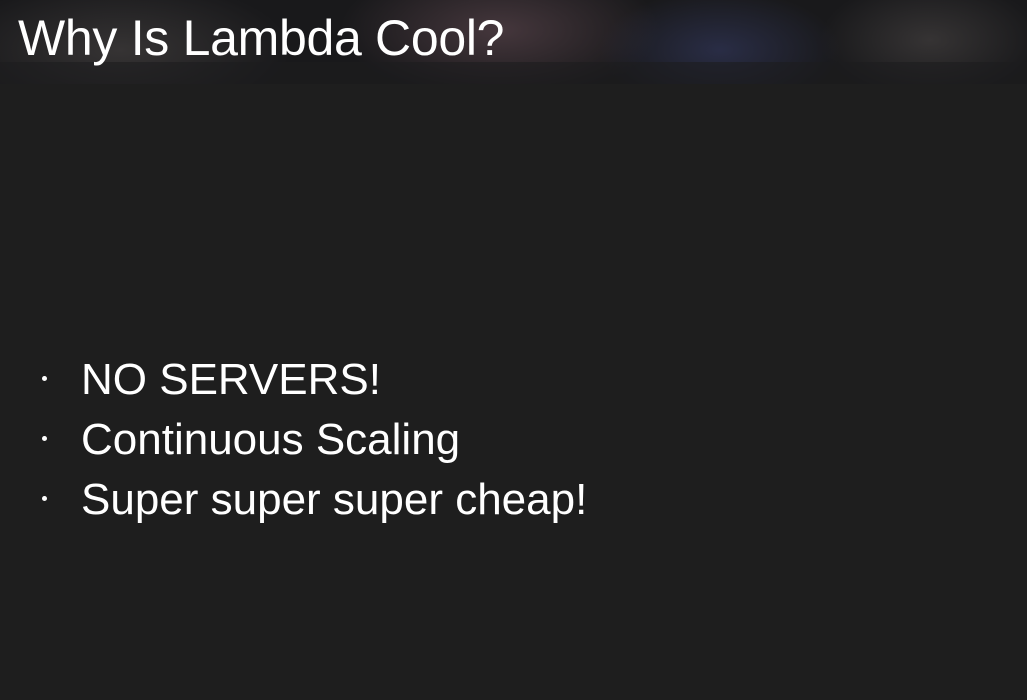  I want to click on slide-title: Why Is Lambda Cool?, so click(261, 38).